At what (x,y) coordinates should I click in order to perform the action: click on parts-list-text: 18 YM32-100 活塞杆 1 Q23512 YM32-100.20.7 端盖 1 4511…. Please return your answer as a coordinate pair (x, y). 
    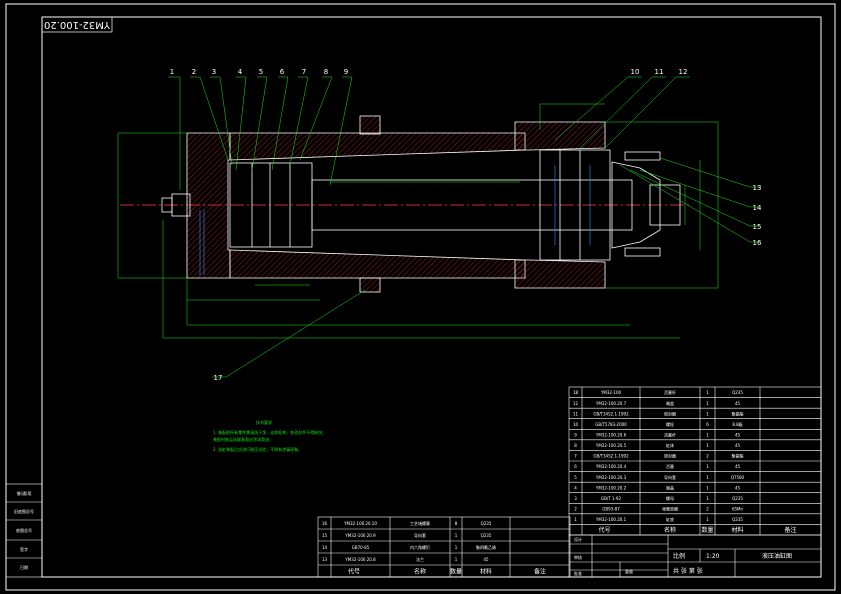
    Looking at the image, I should click on (685, 461).